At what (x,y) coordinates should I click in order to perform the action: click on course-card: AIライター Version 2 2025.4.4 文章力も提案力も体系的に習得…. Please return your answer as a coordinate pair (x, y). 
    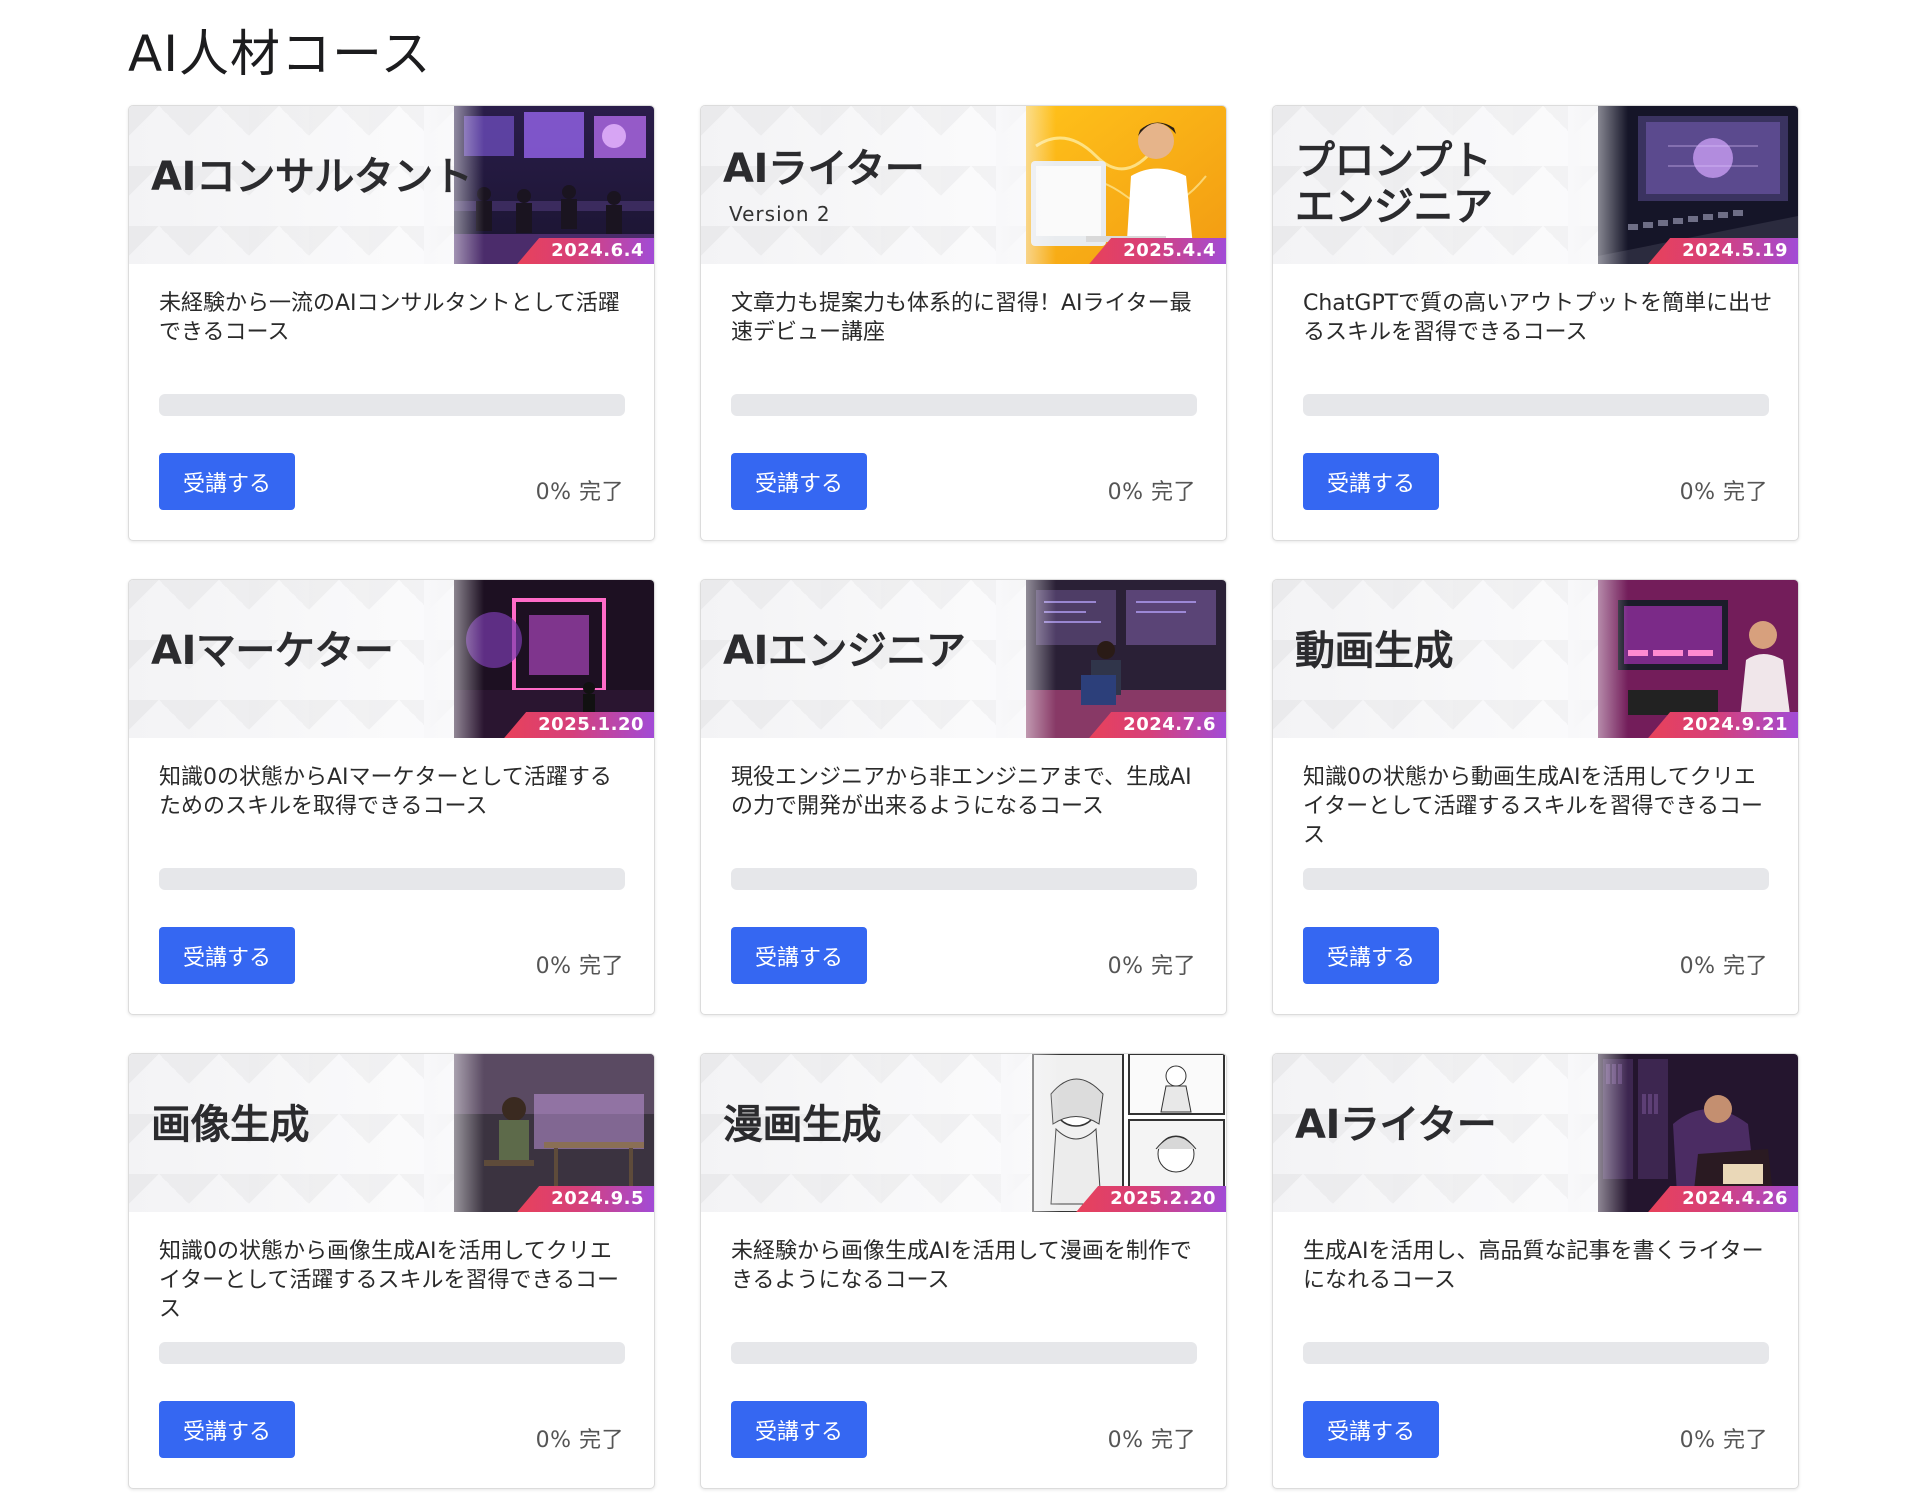
    Looking at the image, I should click on (963, 323).